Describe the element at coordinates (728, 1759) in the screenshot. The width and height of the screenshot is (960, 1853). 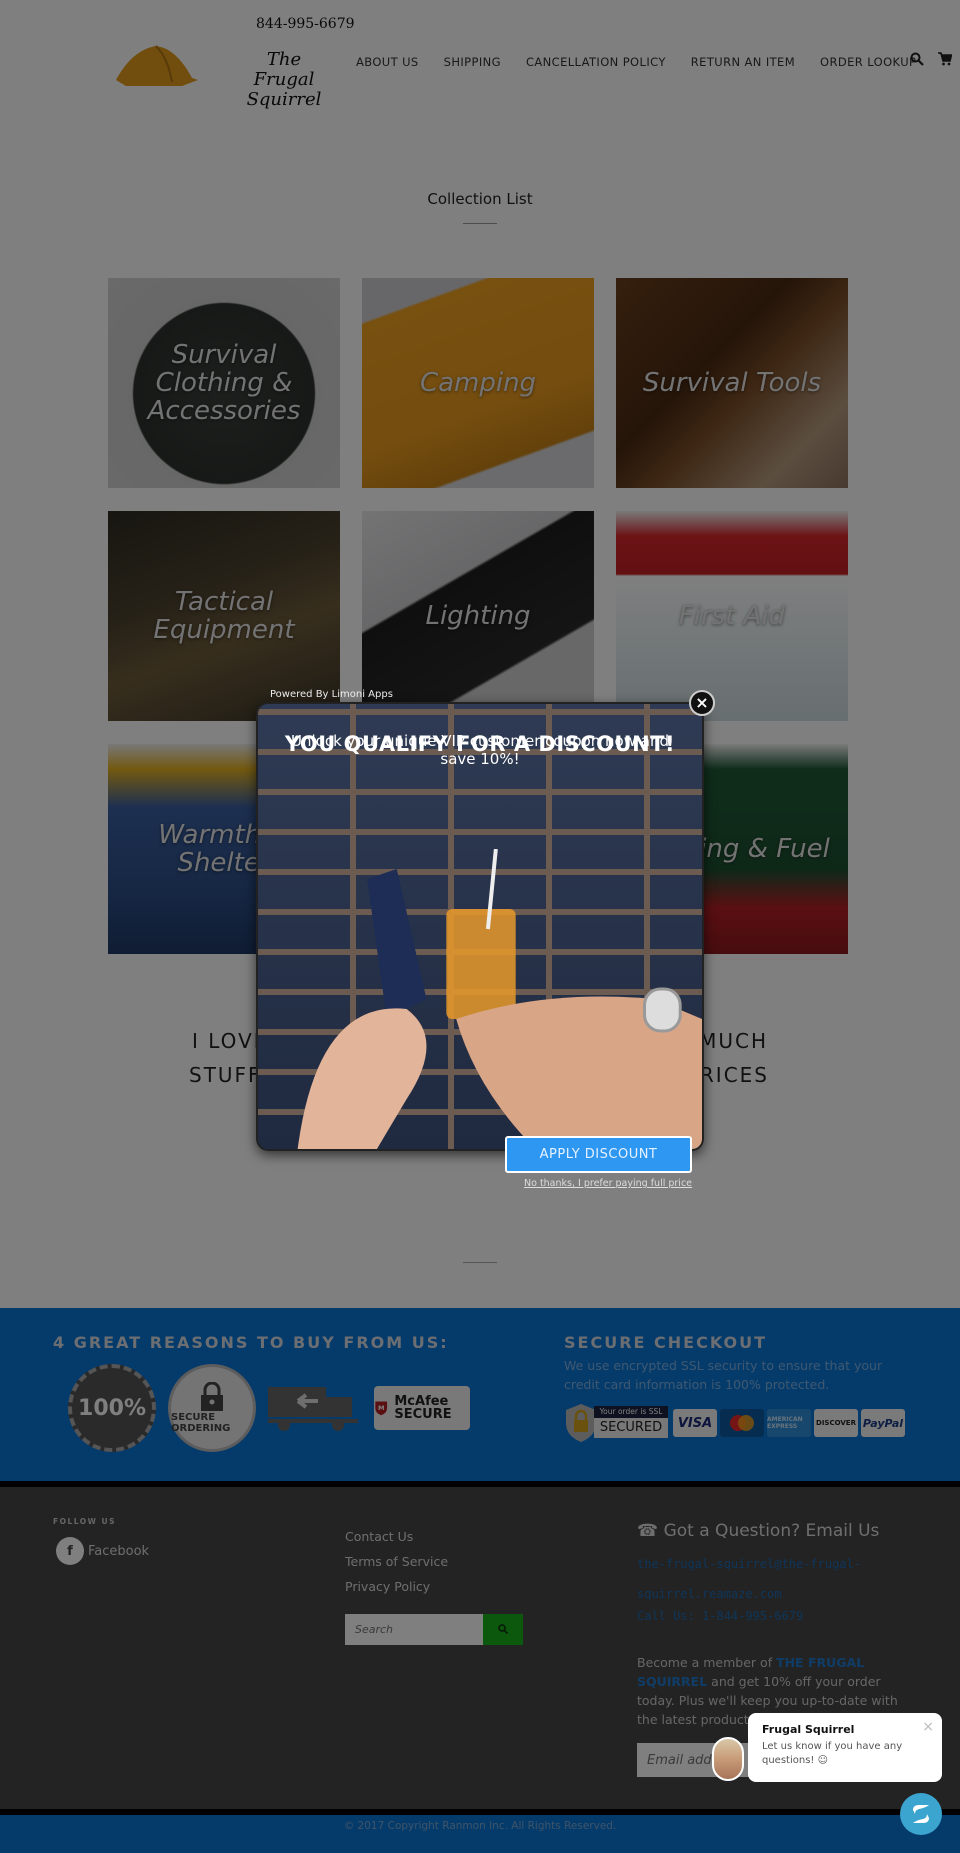
I see `chat-agent-avatar` at that location.